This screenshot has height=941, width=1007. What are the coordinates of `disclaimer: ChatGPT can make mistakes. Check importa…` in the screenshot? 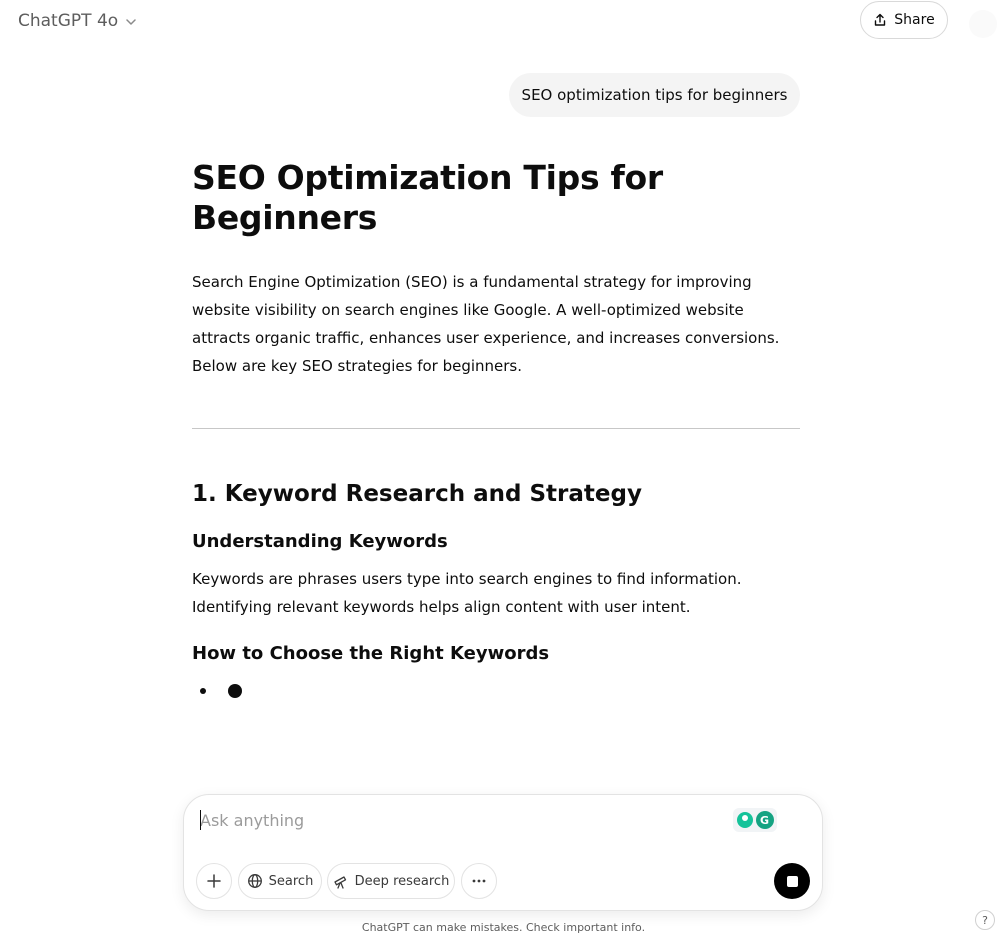 It's located at (503, 927).